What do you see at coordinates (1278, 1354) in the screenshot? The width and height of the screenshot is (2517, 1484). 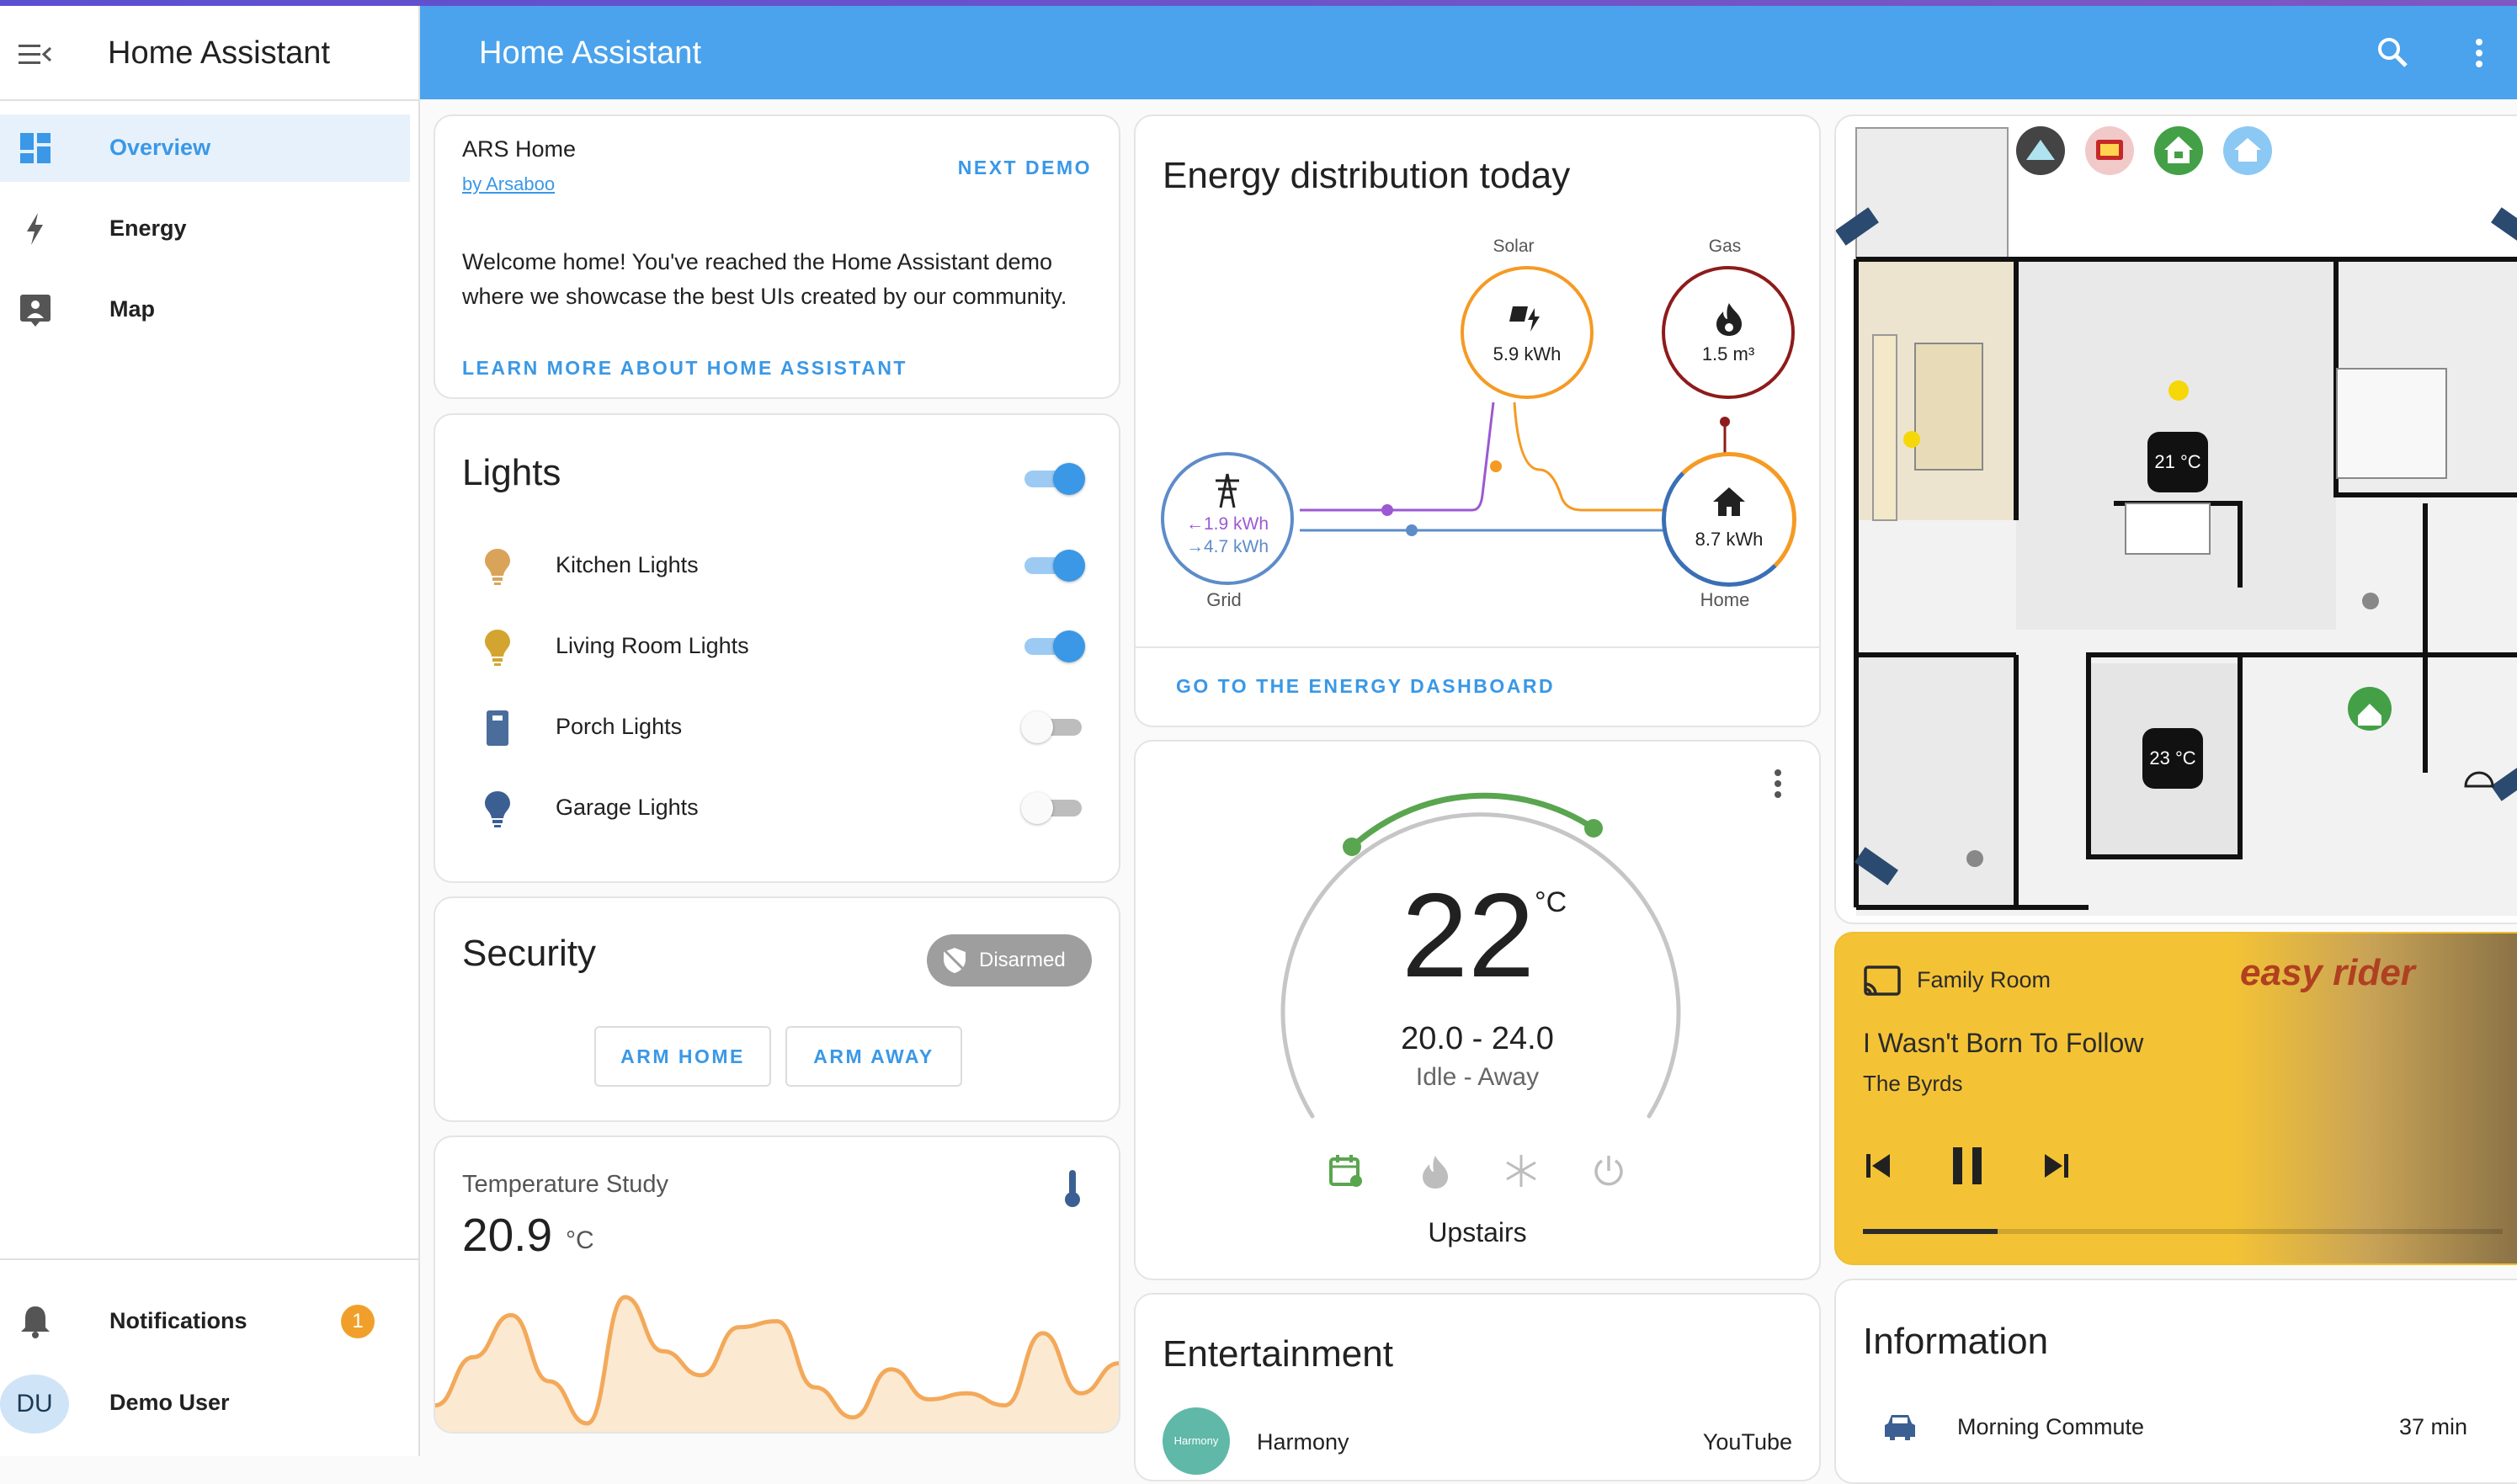 I see `entertainment-title: Entertainment` at bounding box center [1278, 1354].